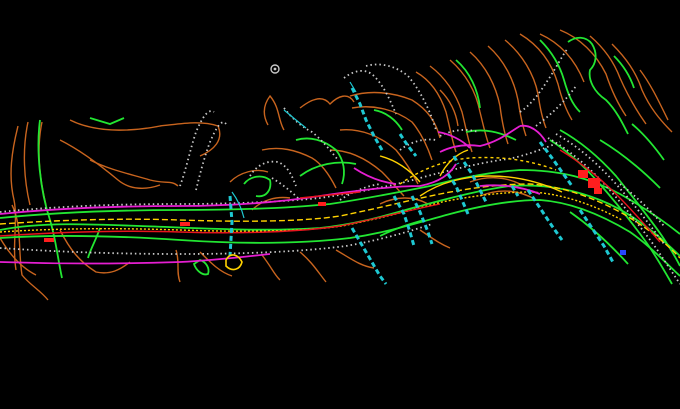  What do you see at coordinates (623, 252) in the screenshot?
I see `blue-marker` at bounding box center [623, 252].